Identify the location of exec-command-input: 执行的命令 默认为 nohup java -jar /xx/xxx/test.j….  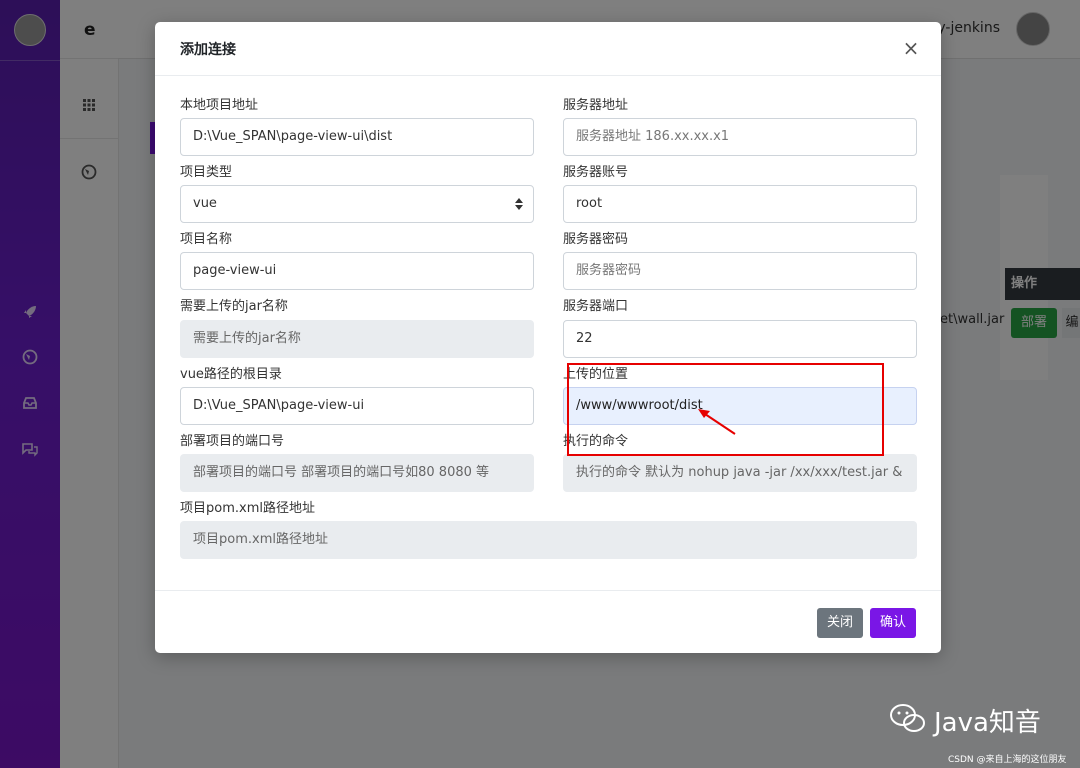
(740, 473).